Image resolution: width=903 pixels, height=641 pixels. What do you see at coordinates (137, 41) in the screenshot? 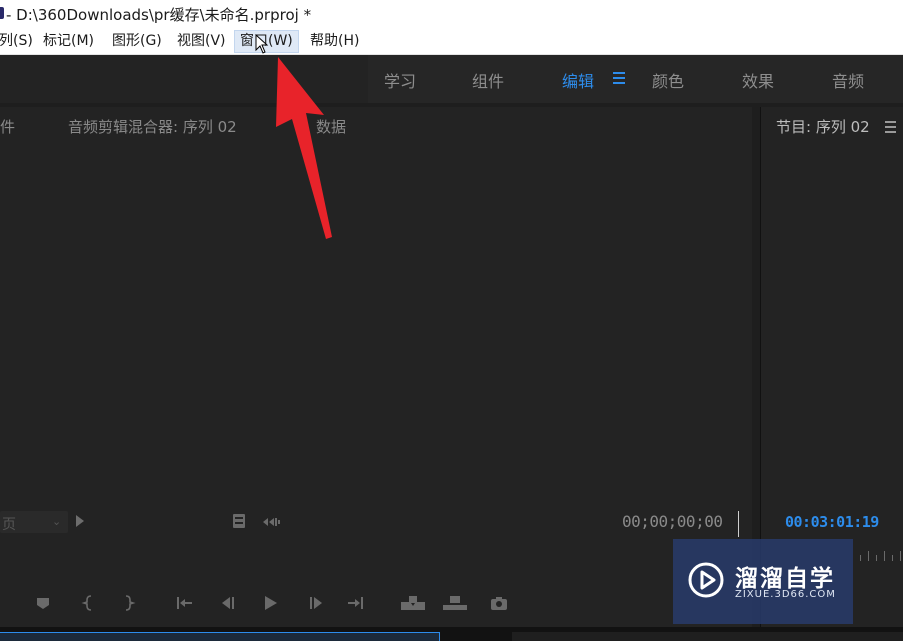
I see `menu-graphics: 图形(G)` at bounding box center [137, 41].